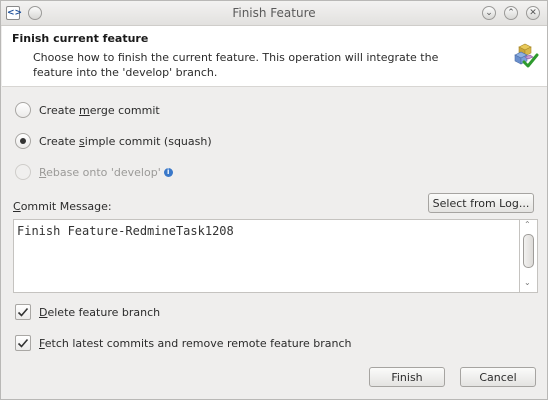 The width and height of the screenshot is (548, 400). What do you see at coordinates (526, 56) in the screenshot?
I see `commit-check-icon` at bounding box center [526, 56].